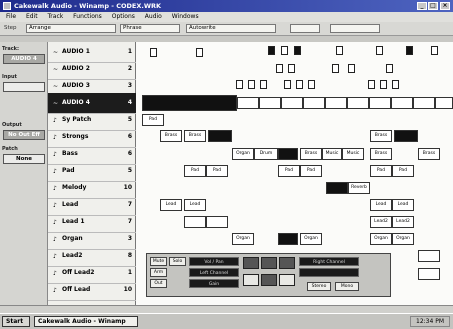  What do you see at coordinates (347, 286) in the screenshot?
I see `mono-button: Mono` at bounding box center [347, 286].